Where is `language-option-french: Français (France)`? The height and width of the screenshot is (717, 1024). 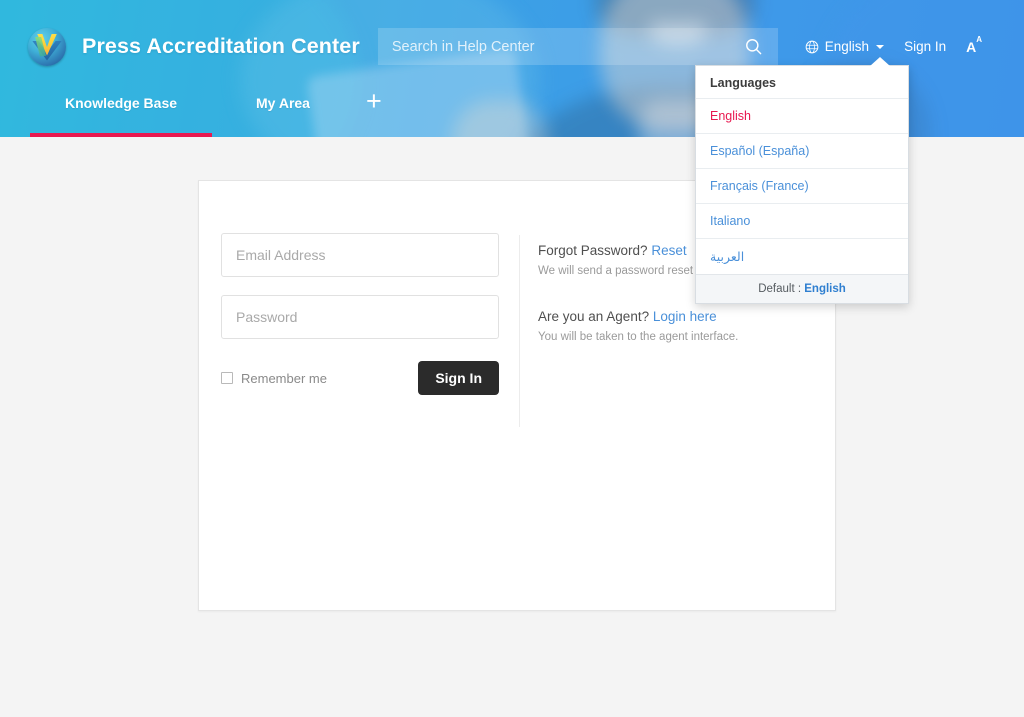
language-option-french: Français (France) is located at coordinates (802, 185).